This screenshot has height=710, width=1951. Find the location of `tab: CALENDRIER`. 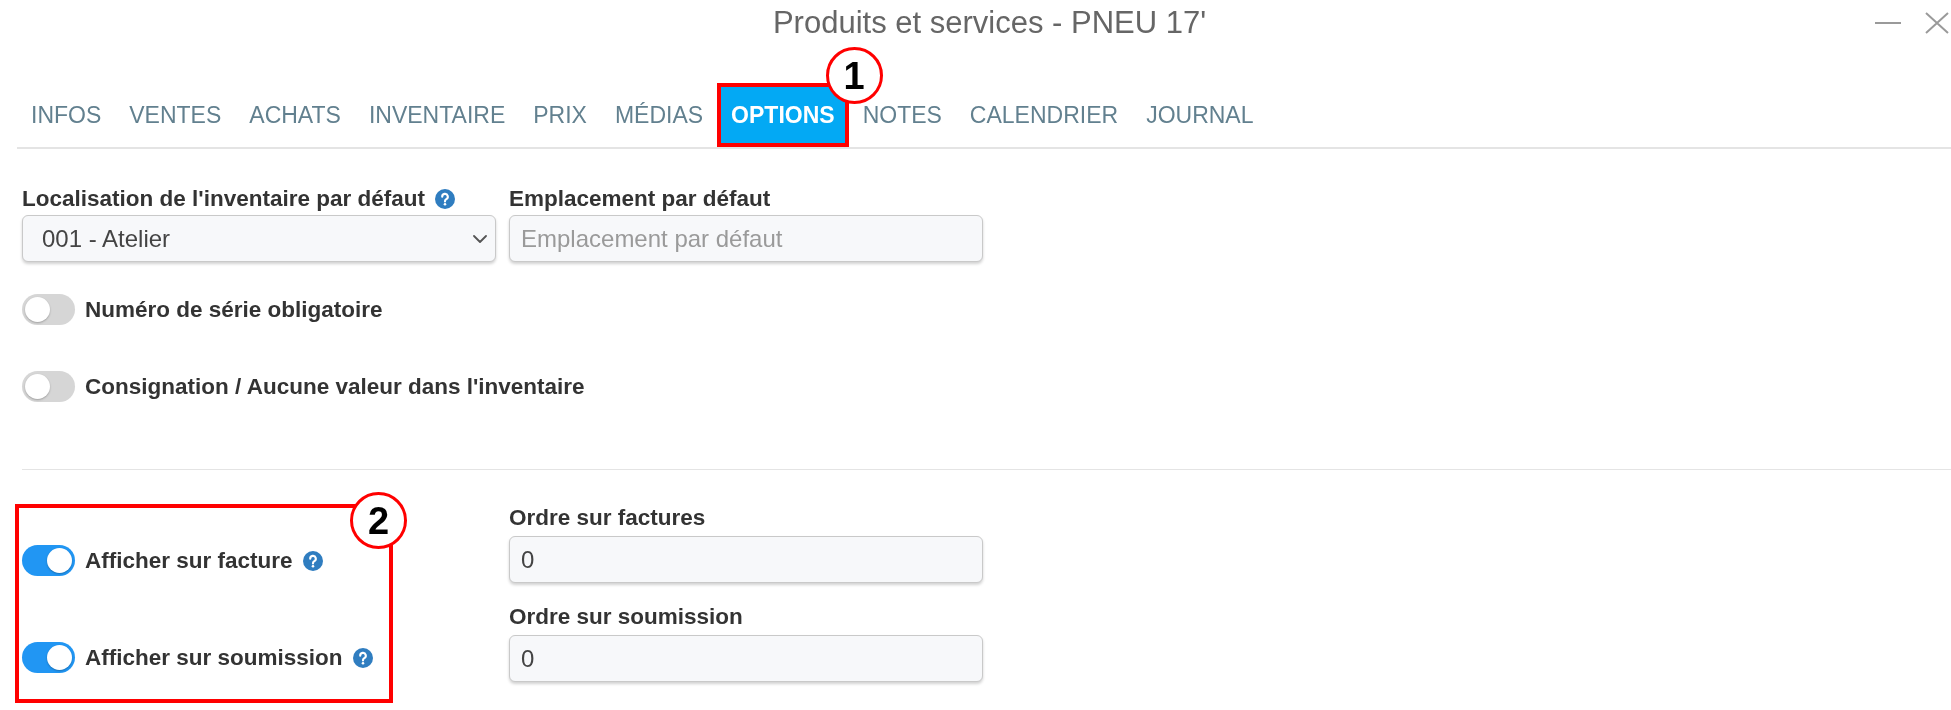

tab: CALENDRIER is located at coordinates (1044, 115).